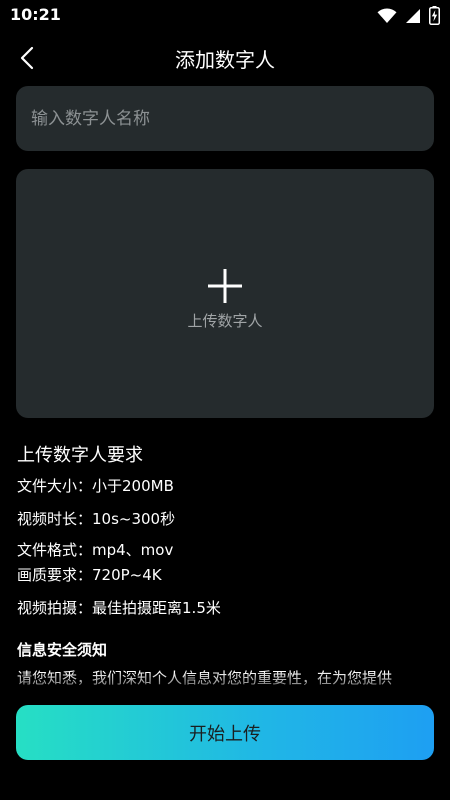 Image resolution: width=450 pixels, height=800 pixels. I want to click on requirement-file-format: 文件格式：mp4、mov, so click(95, 550).